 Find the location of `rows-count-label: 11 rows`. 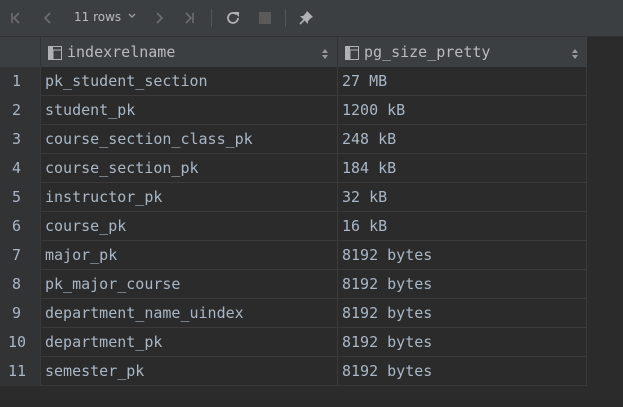

rows-count-label: 11 rows is located at coordinates (98, 17).